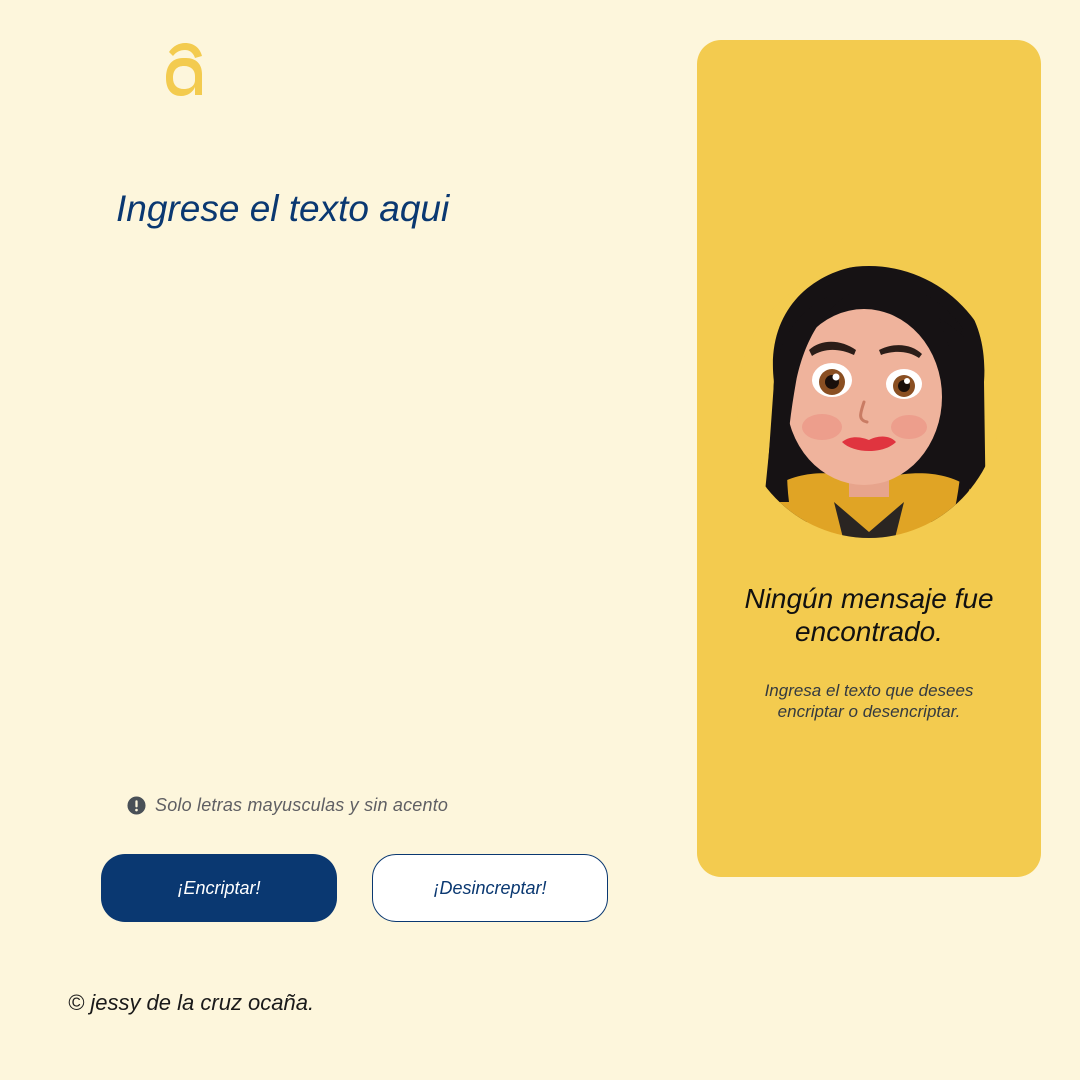 The width and height of the screenshot is (1080, 1080). What do you see at coordinates (219, 888) in the screenshot?
I see `encrypt-button: ¡Encriptar!` at bounding box center [219, 888].